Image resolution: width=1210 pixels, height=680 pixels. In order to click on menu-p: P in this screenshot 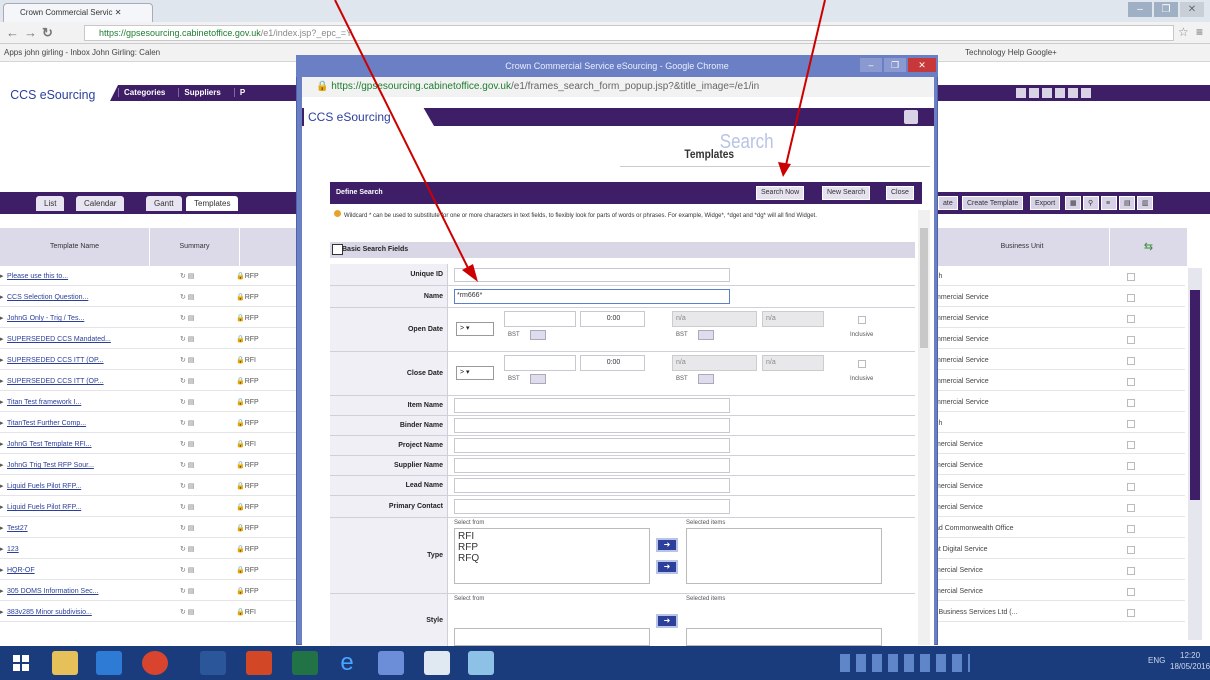, I will do `click(242, 92)`.